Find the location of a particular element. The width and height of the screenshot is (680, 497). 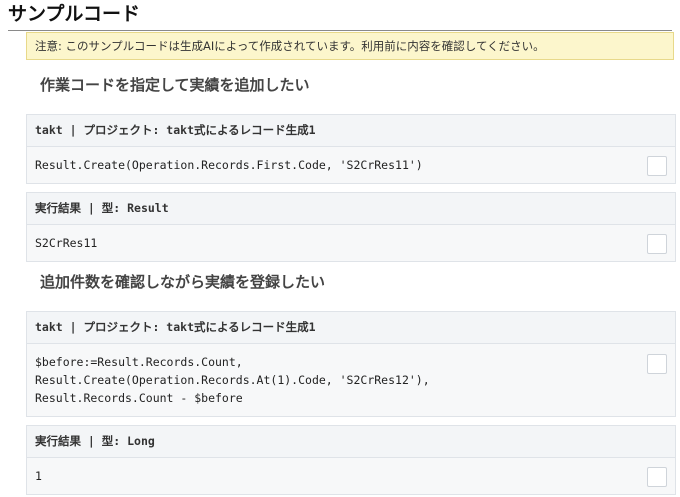

code-line: $before:=Result.Records.Count, is located at coordinates (139, 362).